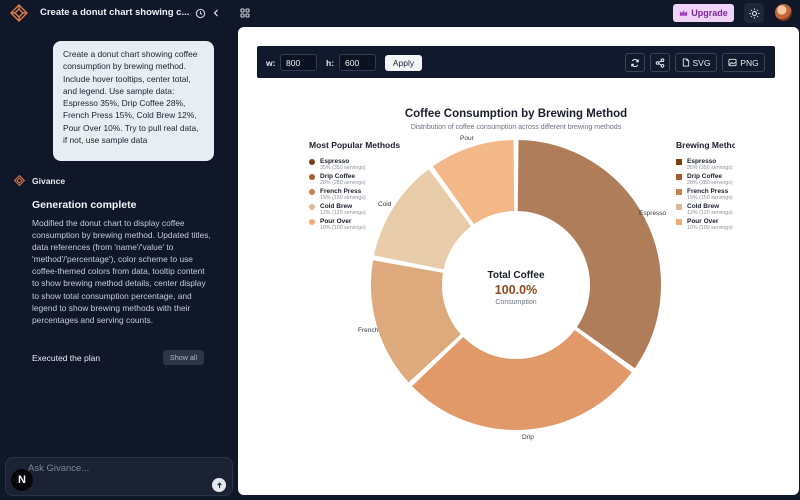 This screenshot has width=800, height=500. I want to click on donut-slice-espresso, so click(589, 254).